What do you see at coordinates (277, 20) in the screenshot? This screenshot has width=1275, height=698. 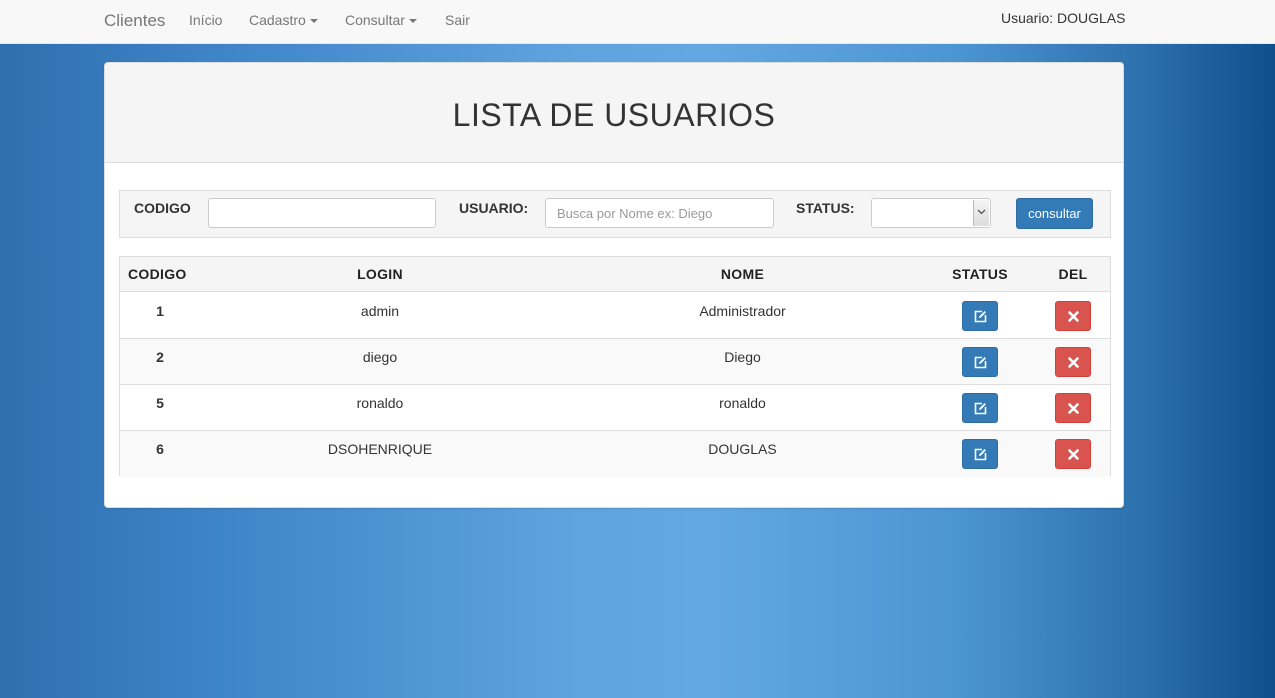 I see `nav-cadastro-label: Cadastro` at bounding box center [277, 20].